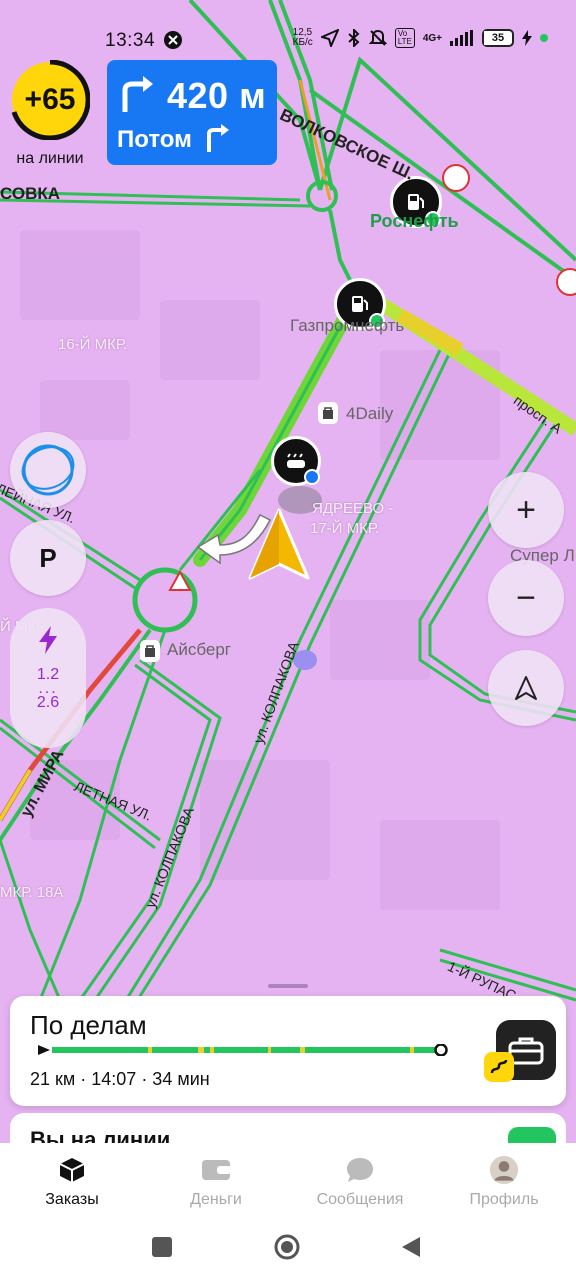  Describe the element at coordinates (354, 38) in the screenshot. I see `bluetooth-icon` at that location.